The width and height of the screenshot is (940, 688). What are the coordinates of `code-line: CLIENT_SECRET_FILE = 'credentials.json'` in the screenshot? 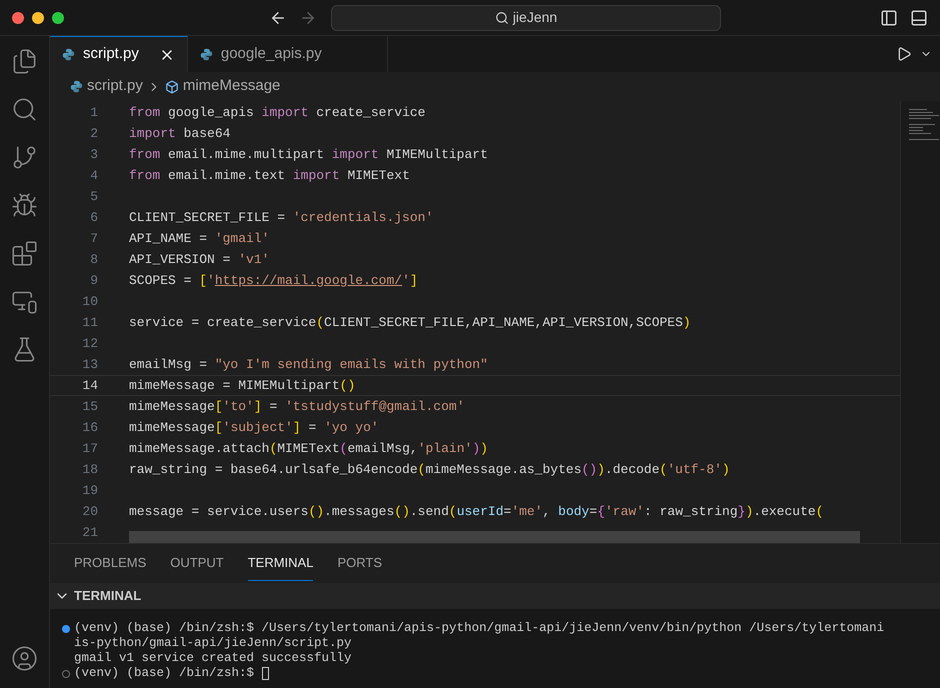 It's located at (281, 217).